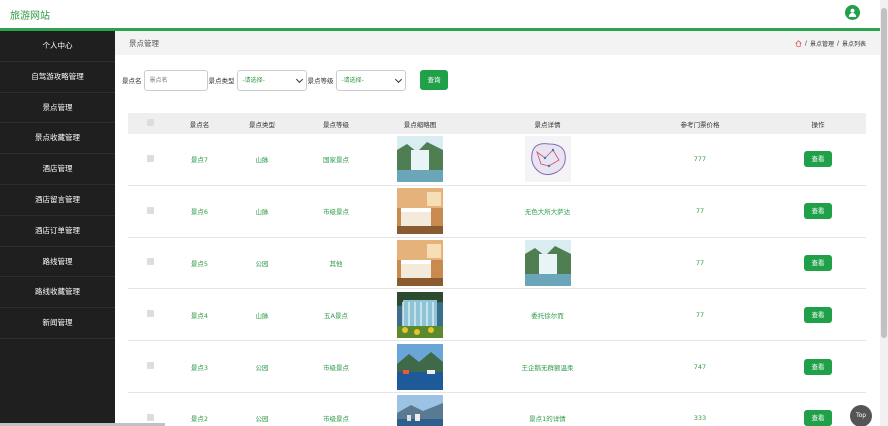 The image size is (888, 426). What do you see at coordinates (818, 124) in the screenshot?
I see `column-header: 操作` at bounding box center [818, 124].